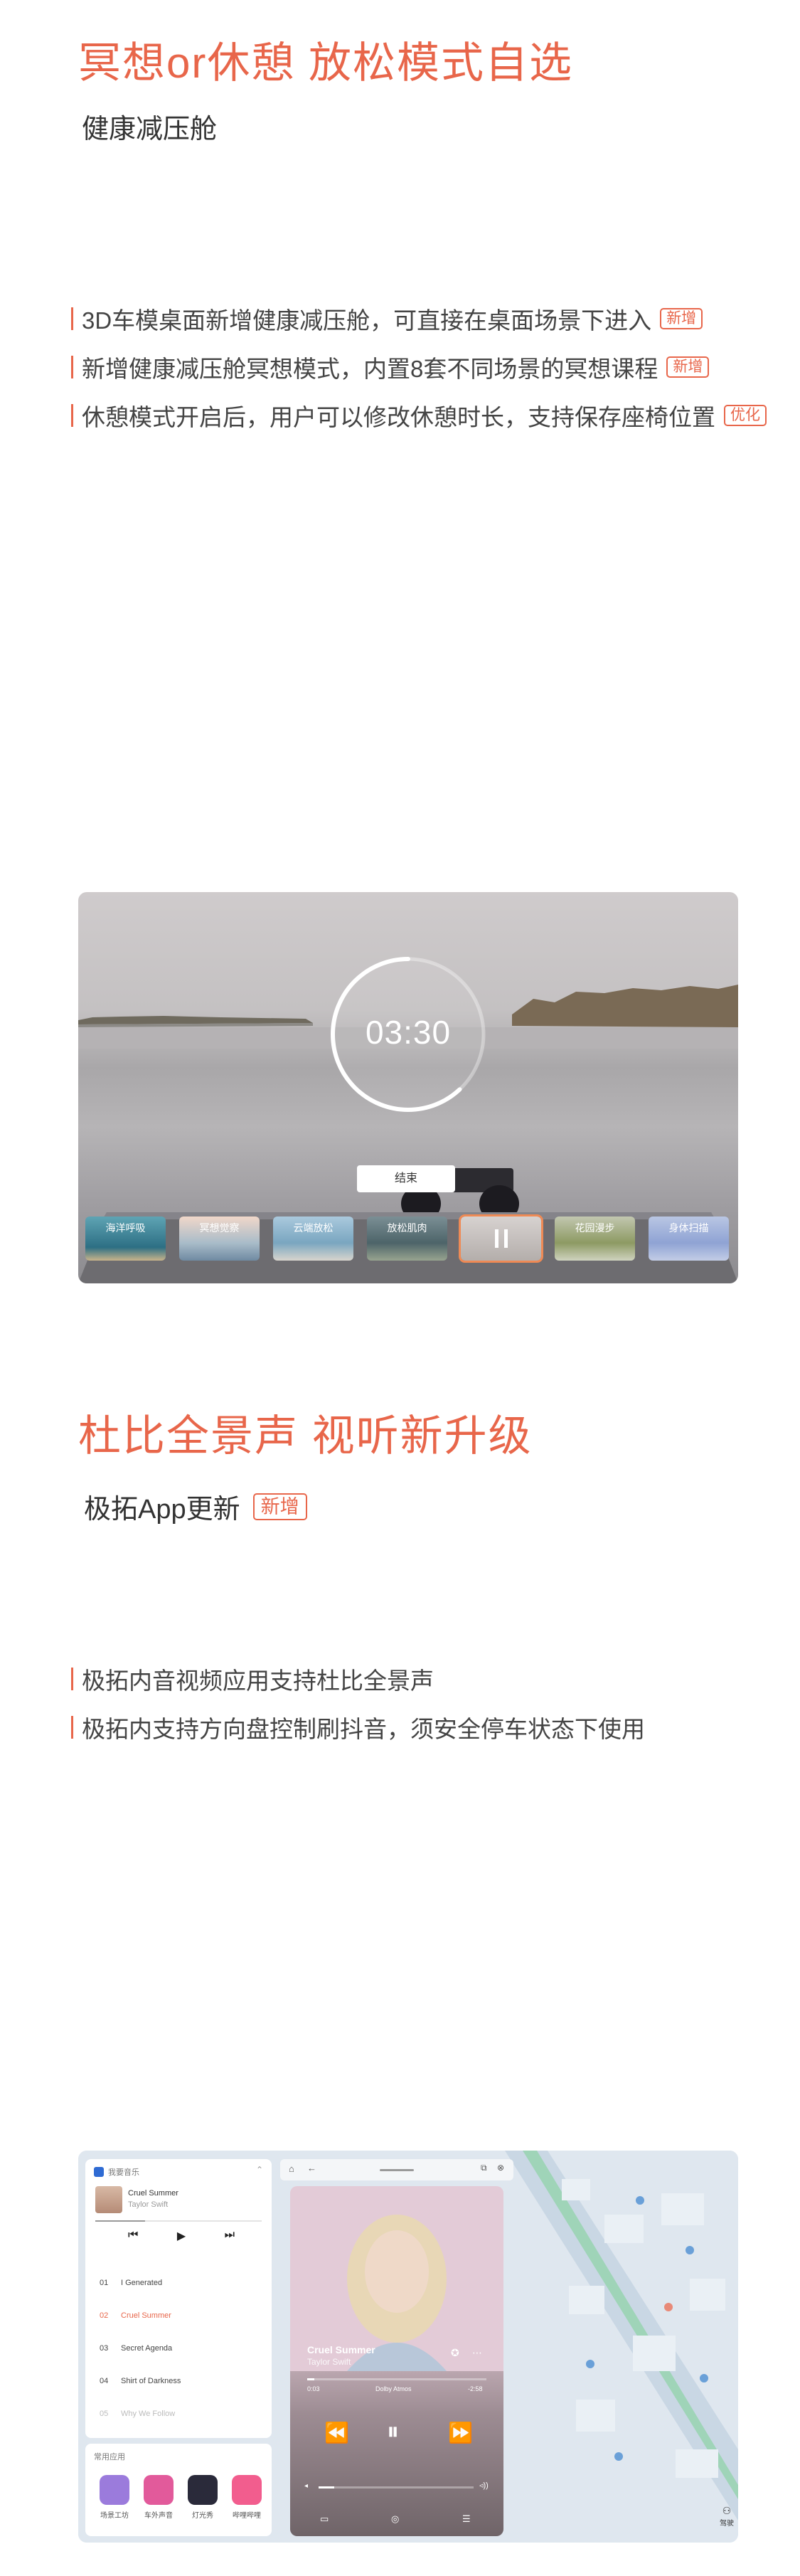 The image size is (800, 2576). What do you see at coordinates (466, 2519) in the screenshot?
I see `queue-icon: ☰` at bounding box center [466, 2519].